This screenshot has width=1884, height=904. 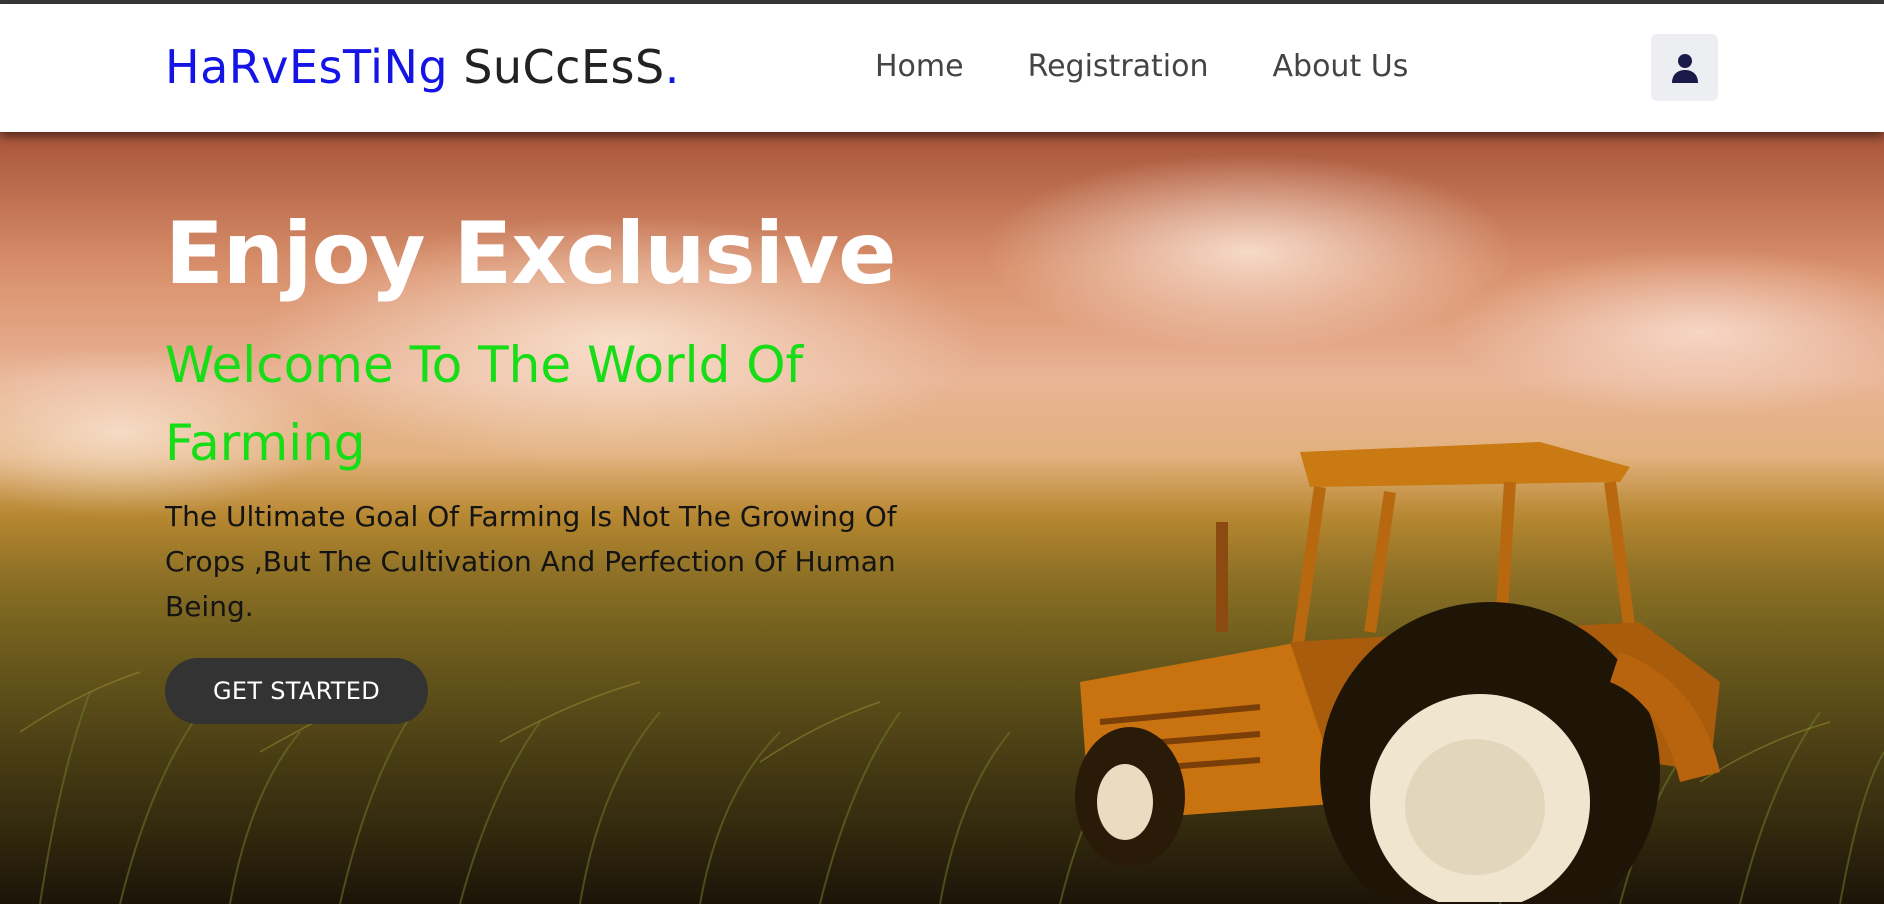 What do you see at coordinates (1341, 66) in the screenshot?
I see `nav-link-about-us: About Us` at bounding box center [1341, 66].